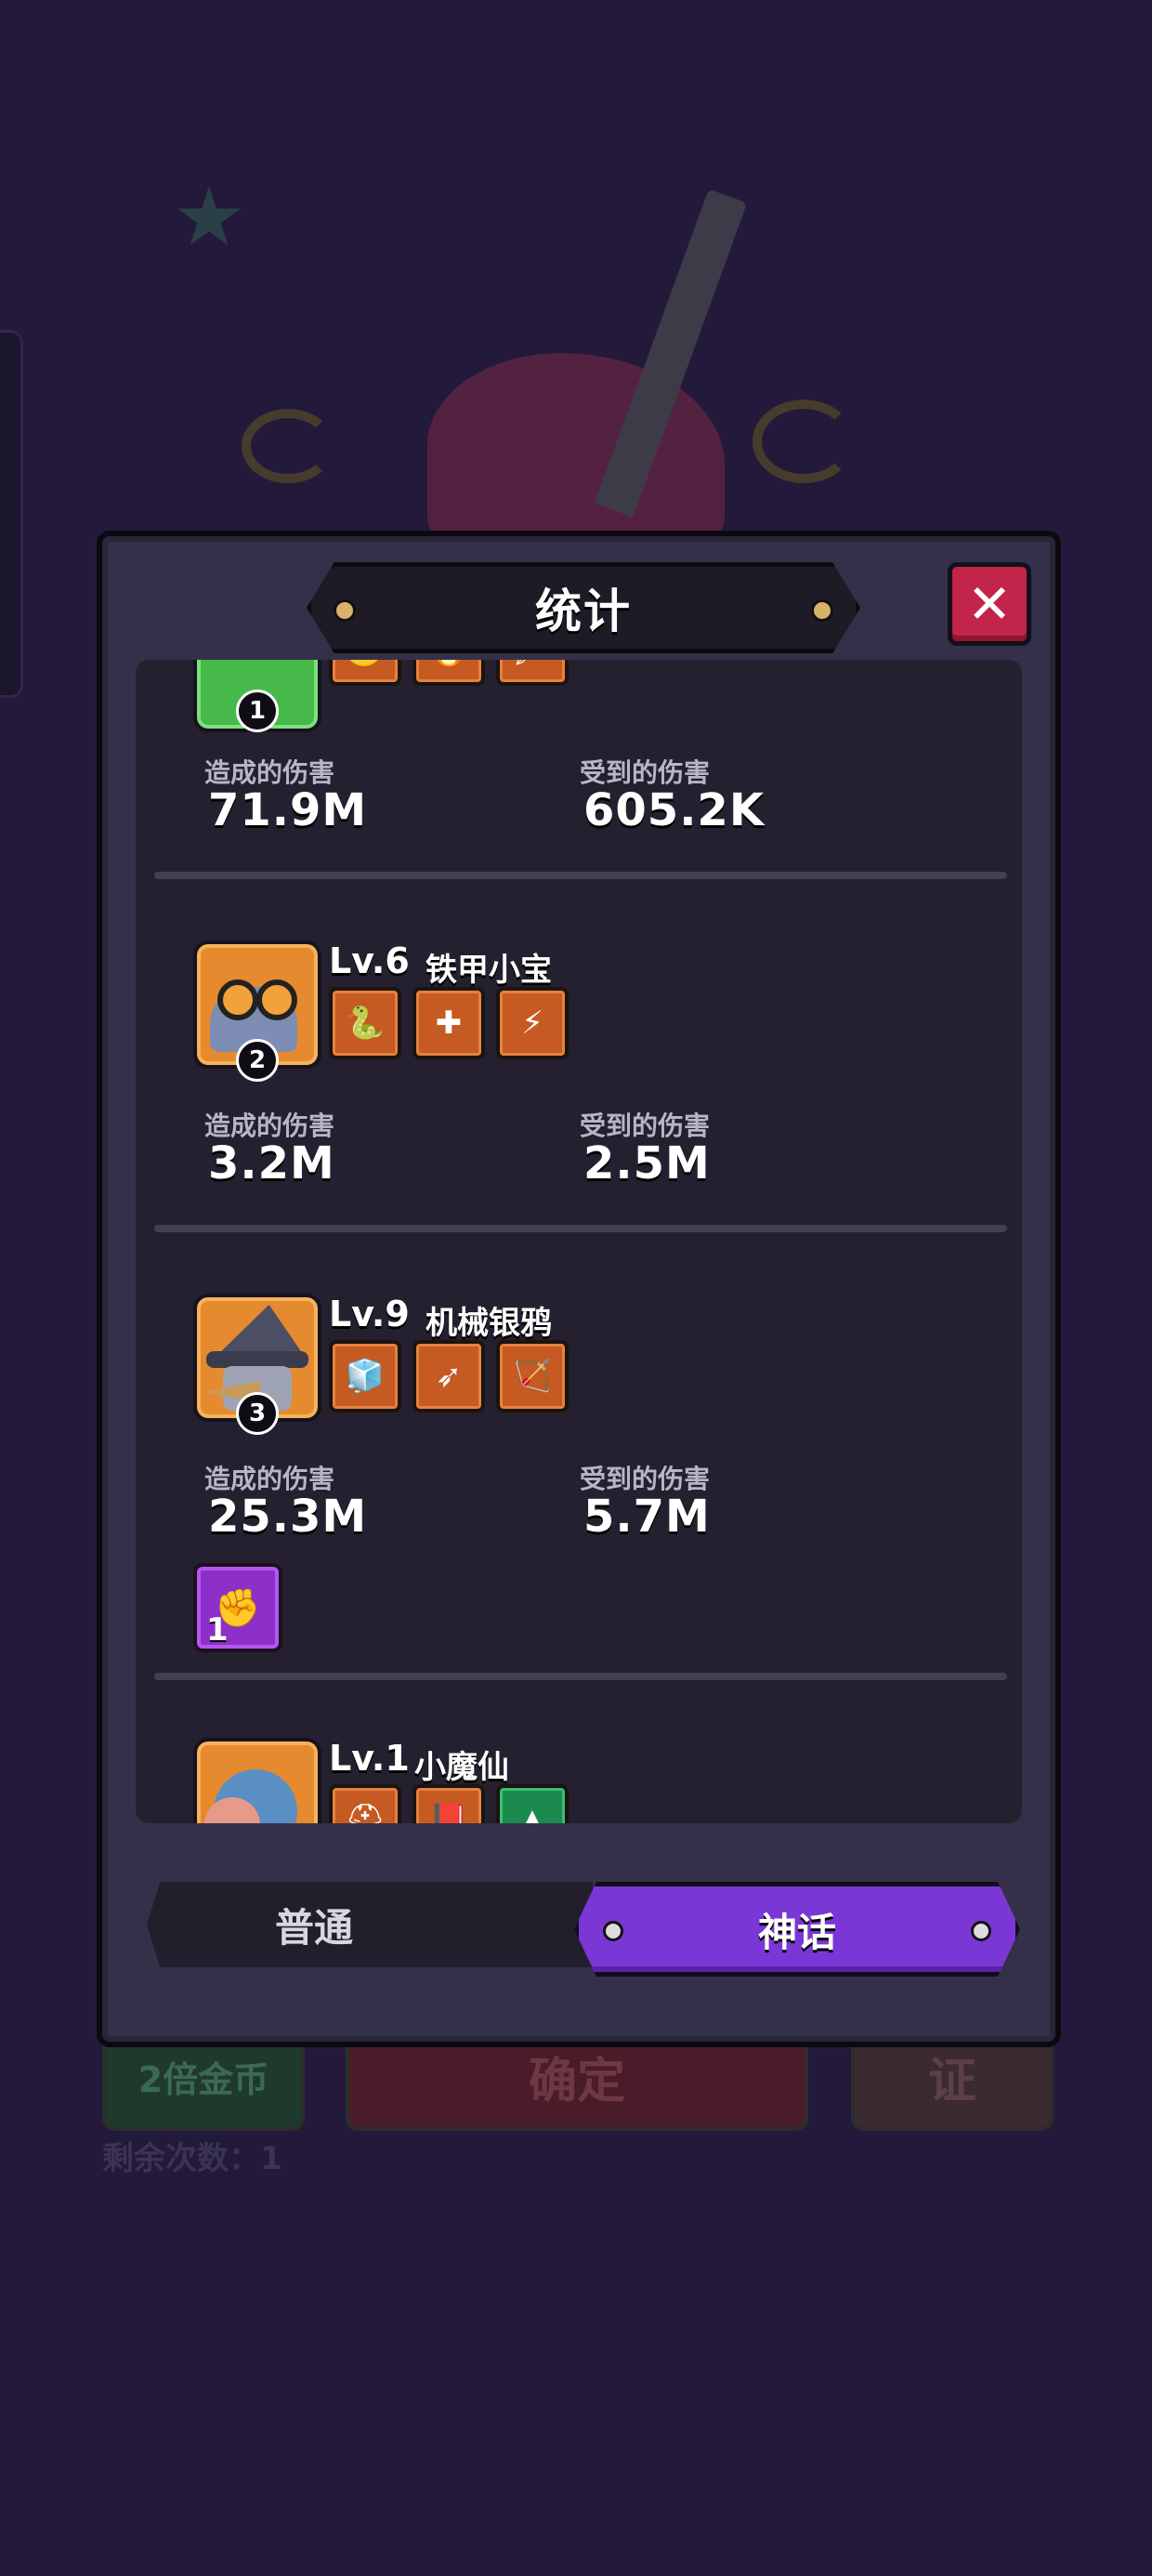  What do you see at coordinates (952, 2081) in the screenshot?
I see `right-button-label: 证` at bounding box center [952, 2081].